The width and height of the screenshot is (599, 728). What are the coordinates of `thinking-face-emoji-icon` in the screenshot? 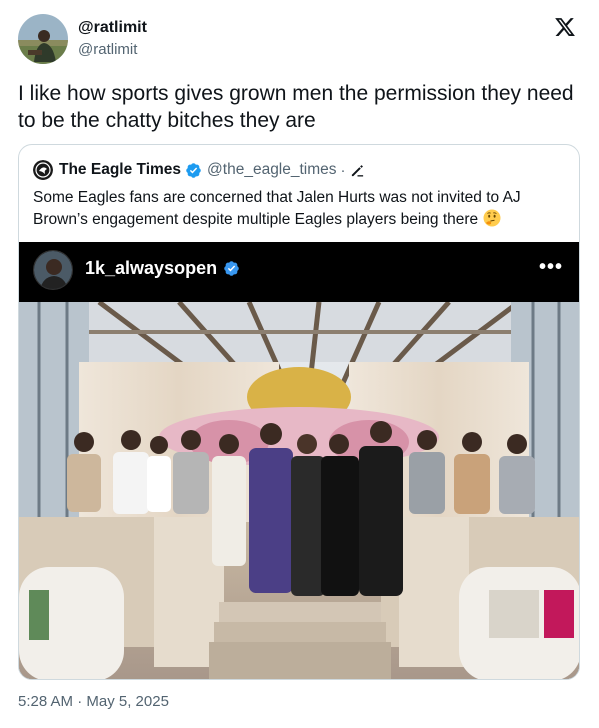 It's located at (492, 218).